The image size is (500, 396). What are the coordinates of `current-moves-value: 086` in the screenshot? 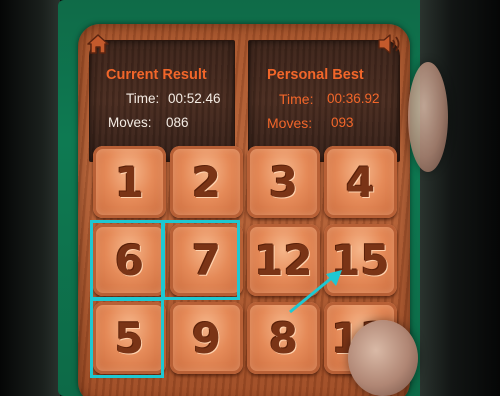 It's located at (177, 122).